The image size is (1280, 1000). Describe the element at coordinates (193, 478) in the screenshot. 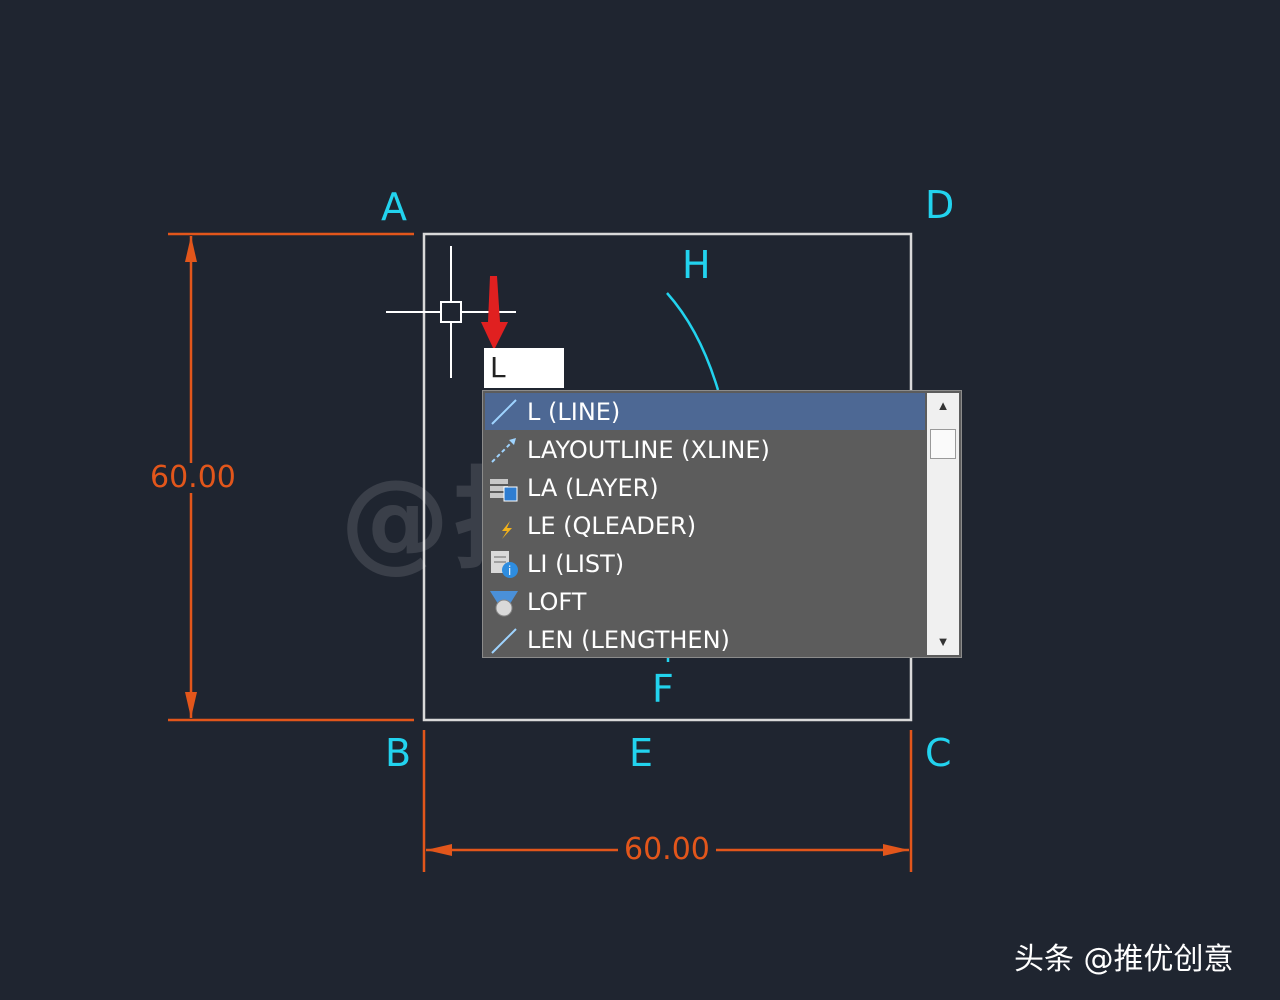

I see `dimension-text-vertical: 60.00` at that location.